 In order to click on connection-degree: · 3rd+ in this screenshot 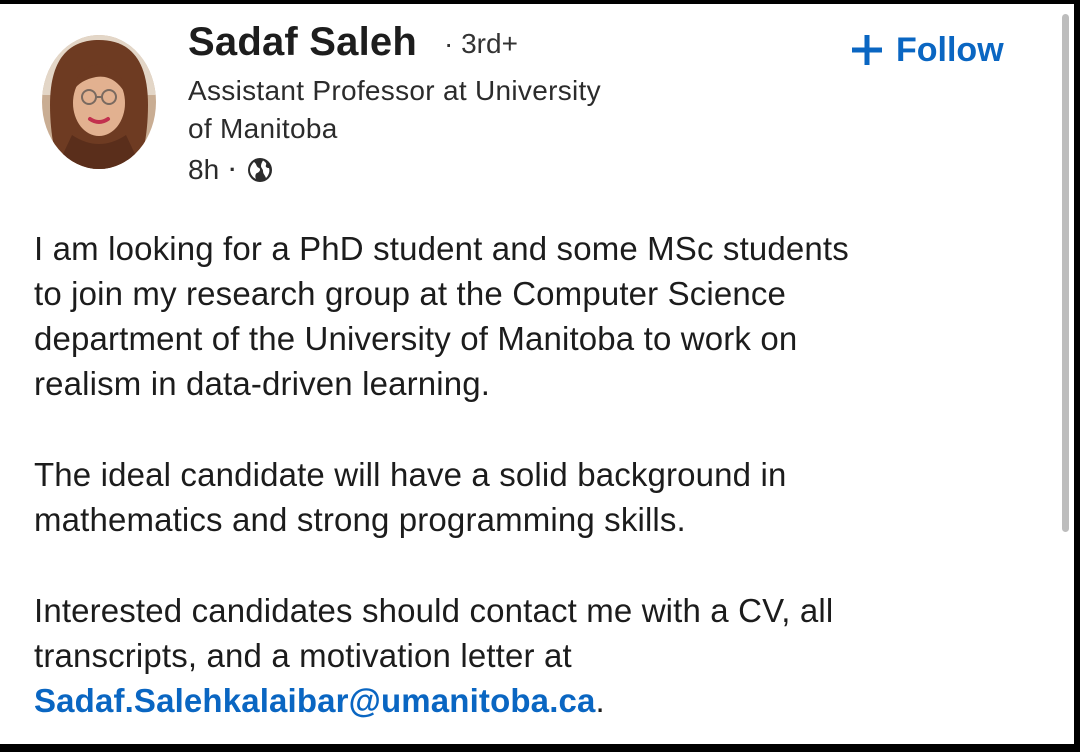, I will do `click(481, 44)`.